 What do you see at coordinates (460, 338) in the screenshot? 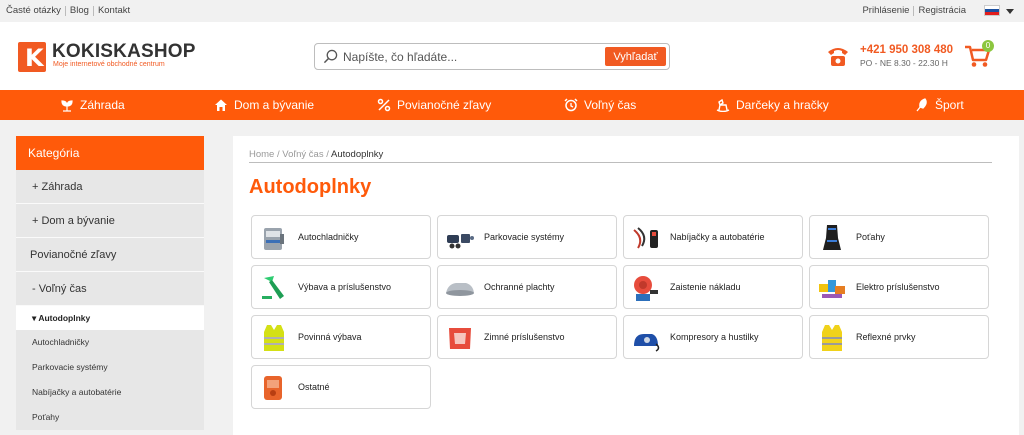
I see `windshield-cover-icon` at bounding box center [460, 338].